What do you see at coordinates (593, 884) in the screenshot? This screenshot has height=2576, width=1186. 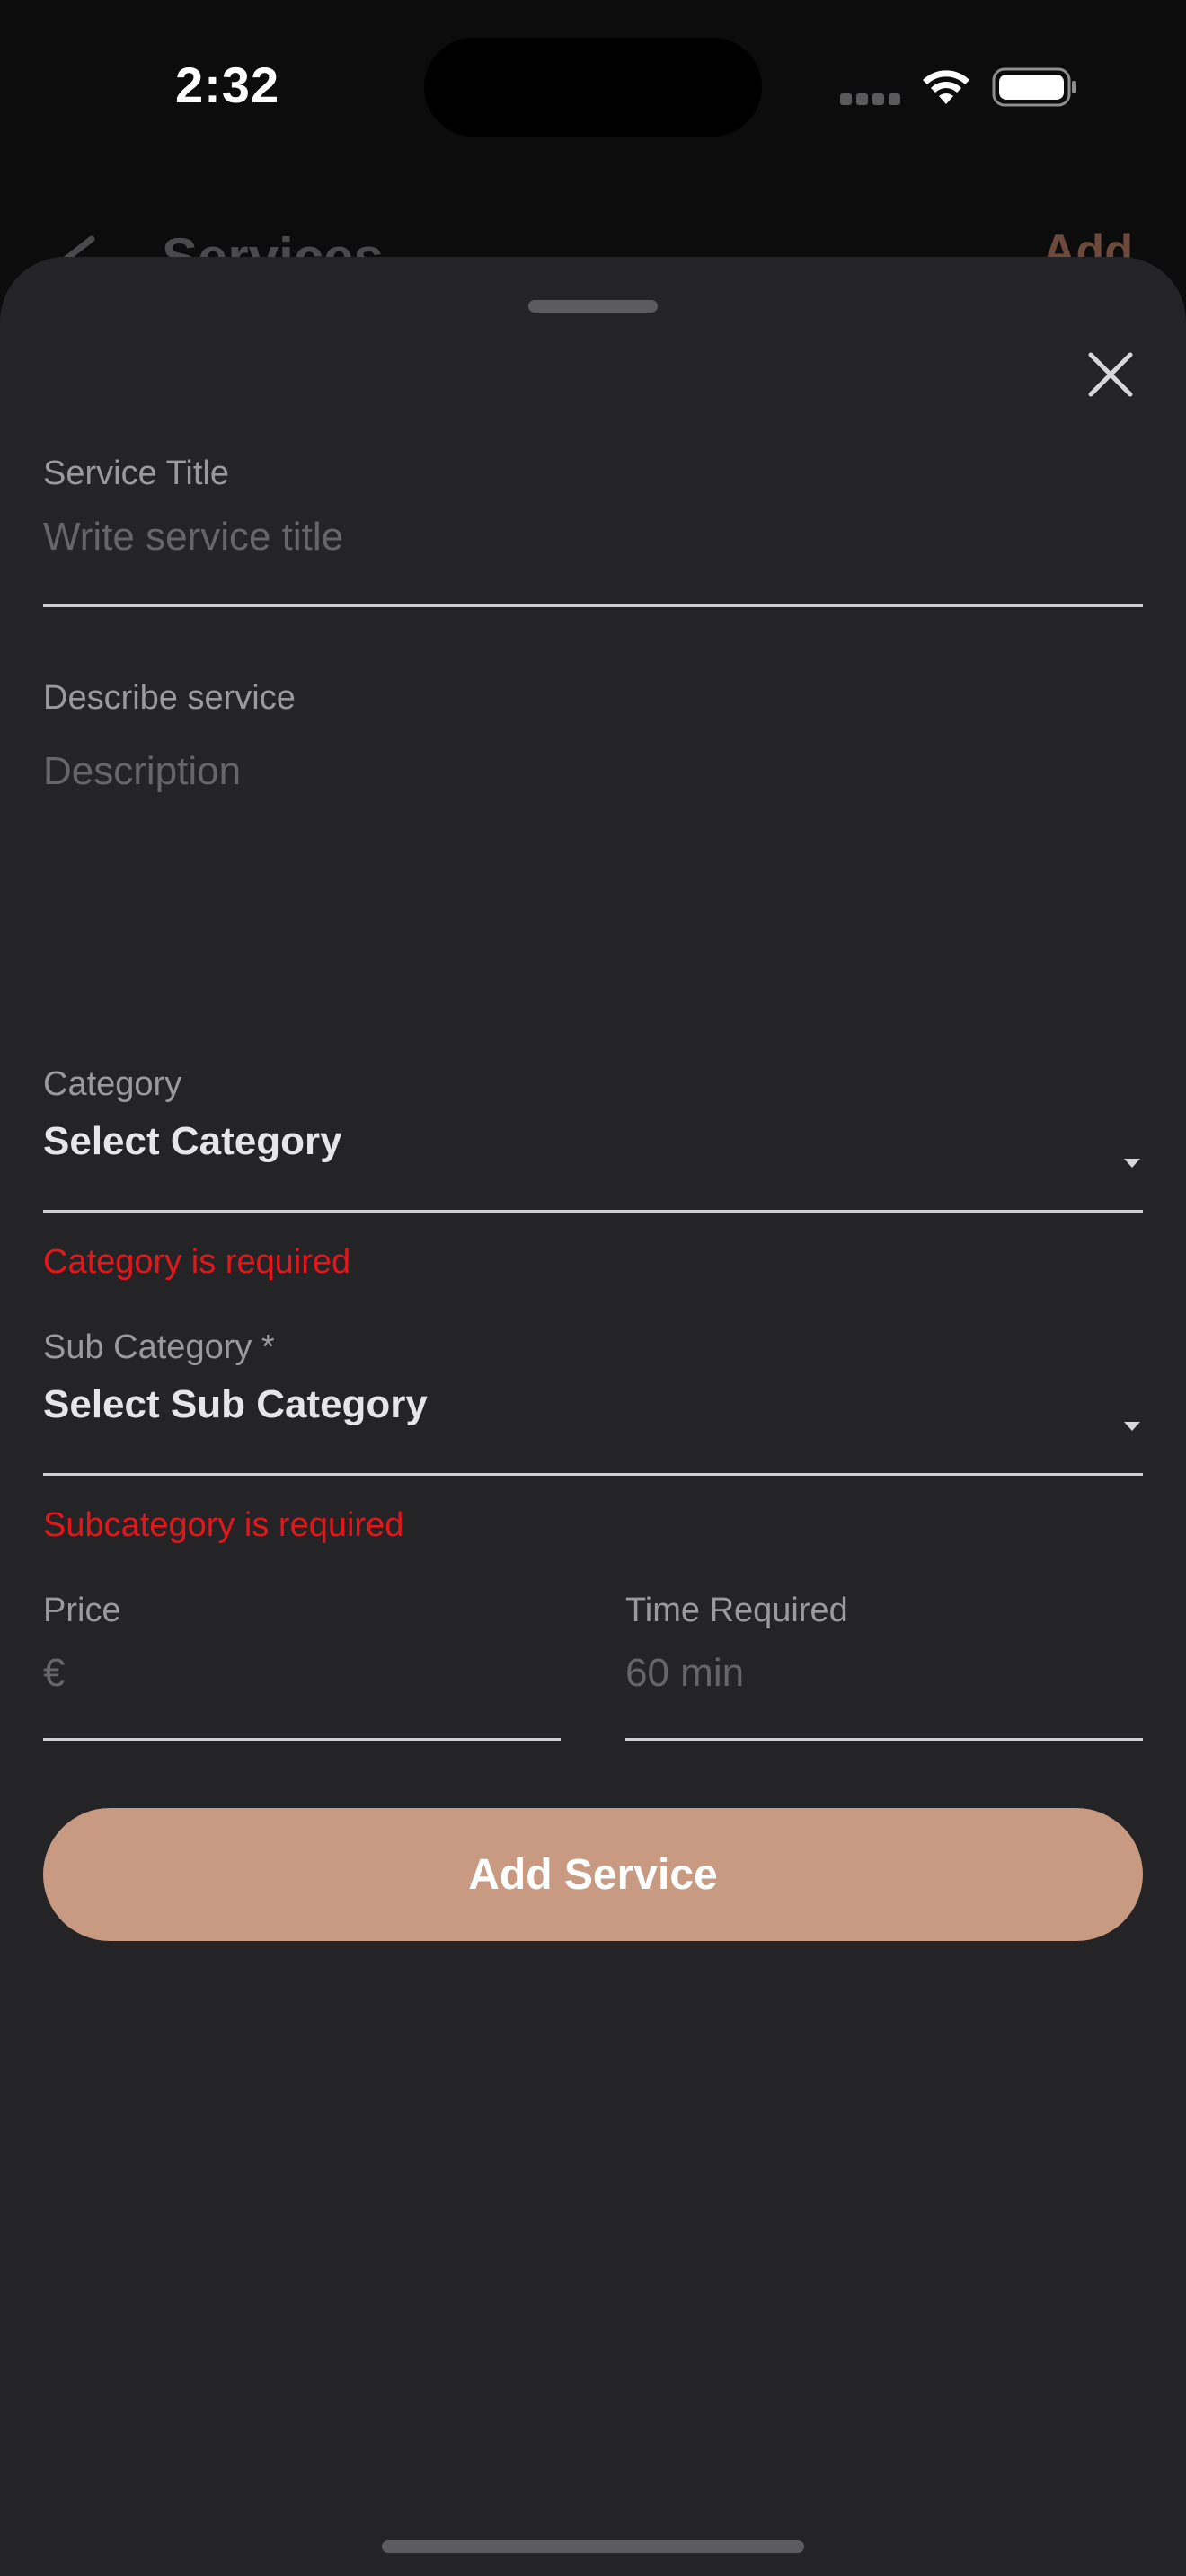 I see `description-textarea` at bounding box center [593, 884].